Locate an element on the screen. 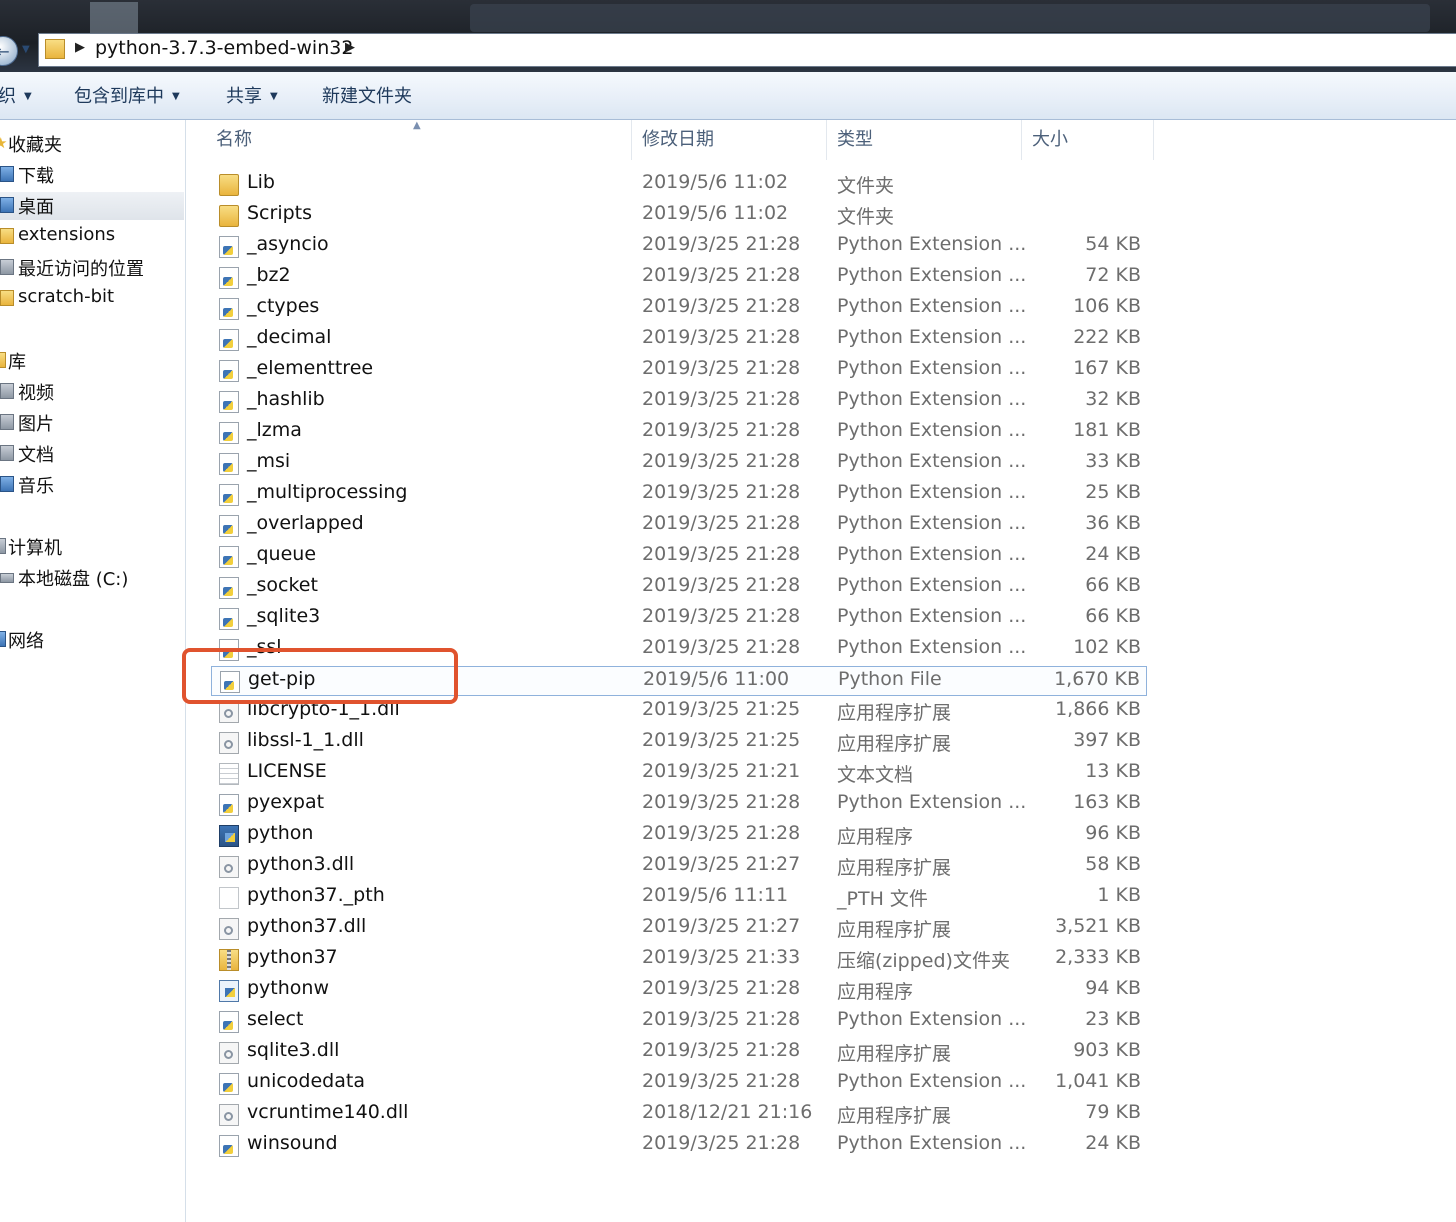  nav-libraries: 库 is located at coordinates (92, 361).